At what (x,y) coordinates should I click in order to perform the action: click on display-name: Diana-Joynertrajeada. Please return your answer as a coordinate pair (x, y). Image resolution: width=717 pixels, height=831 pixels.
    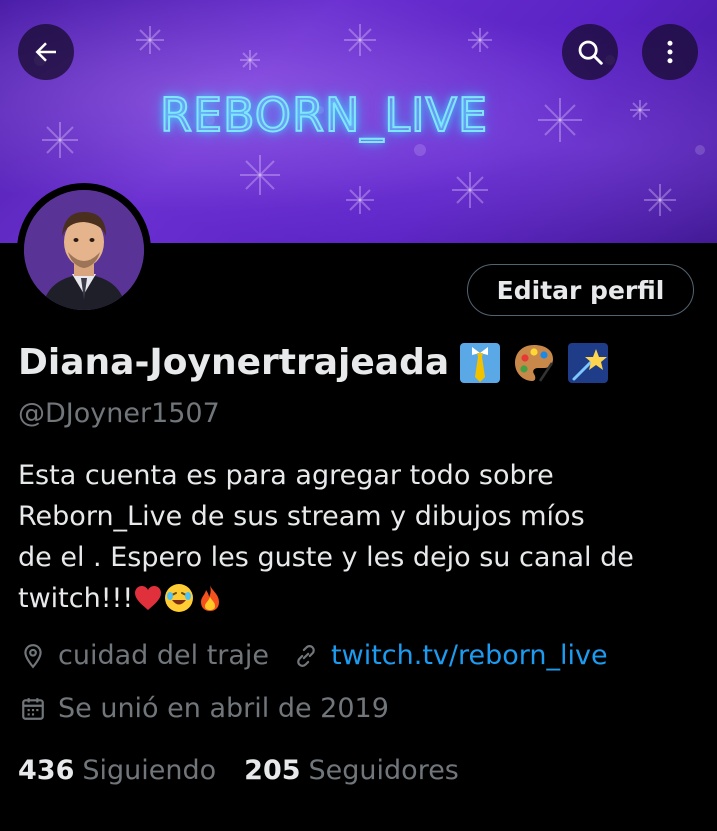
    Looking at the image, I should click on (315, 363).